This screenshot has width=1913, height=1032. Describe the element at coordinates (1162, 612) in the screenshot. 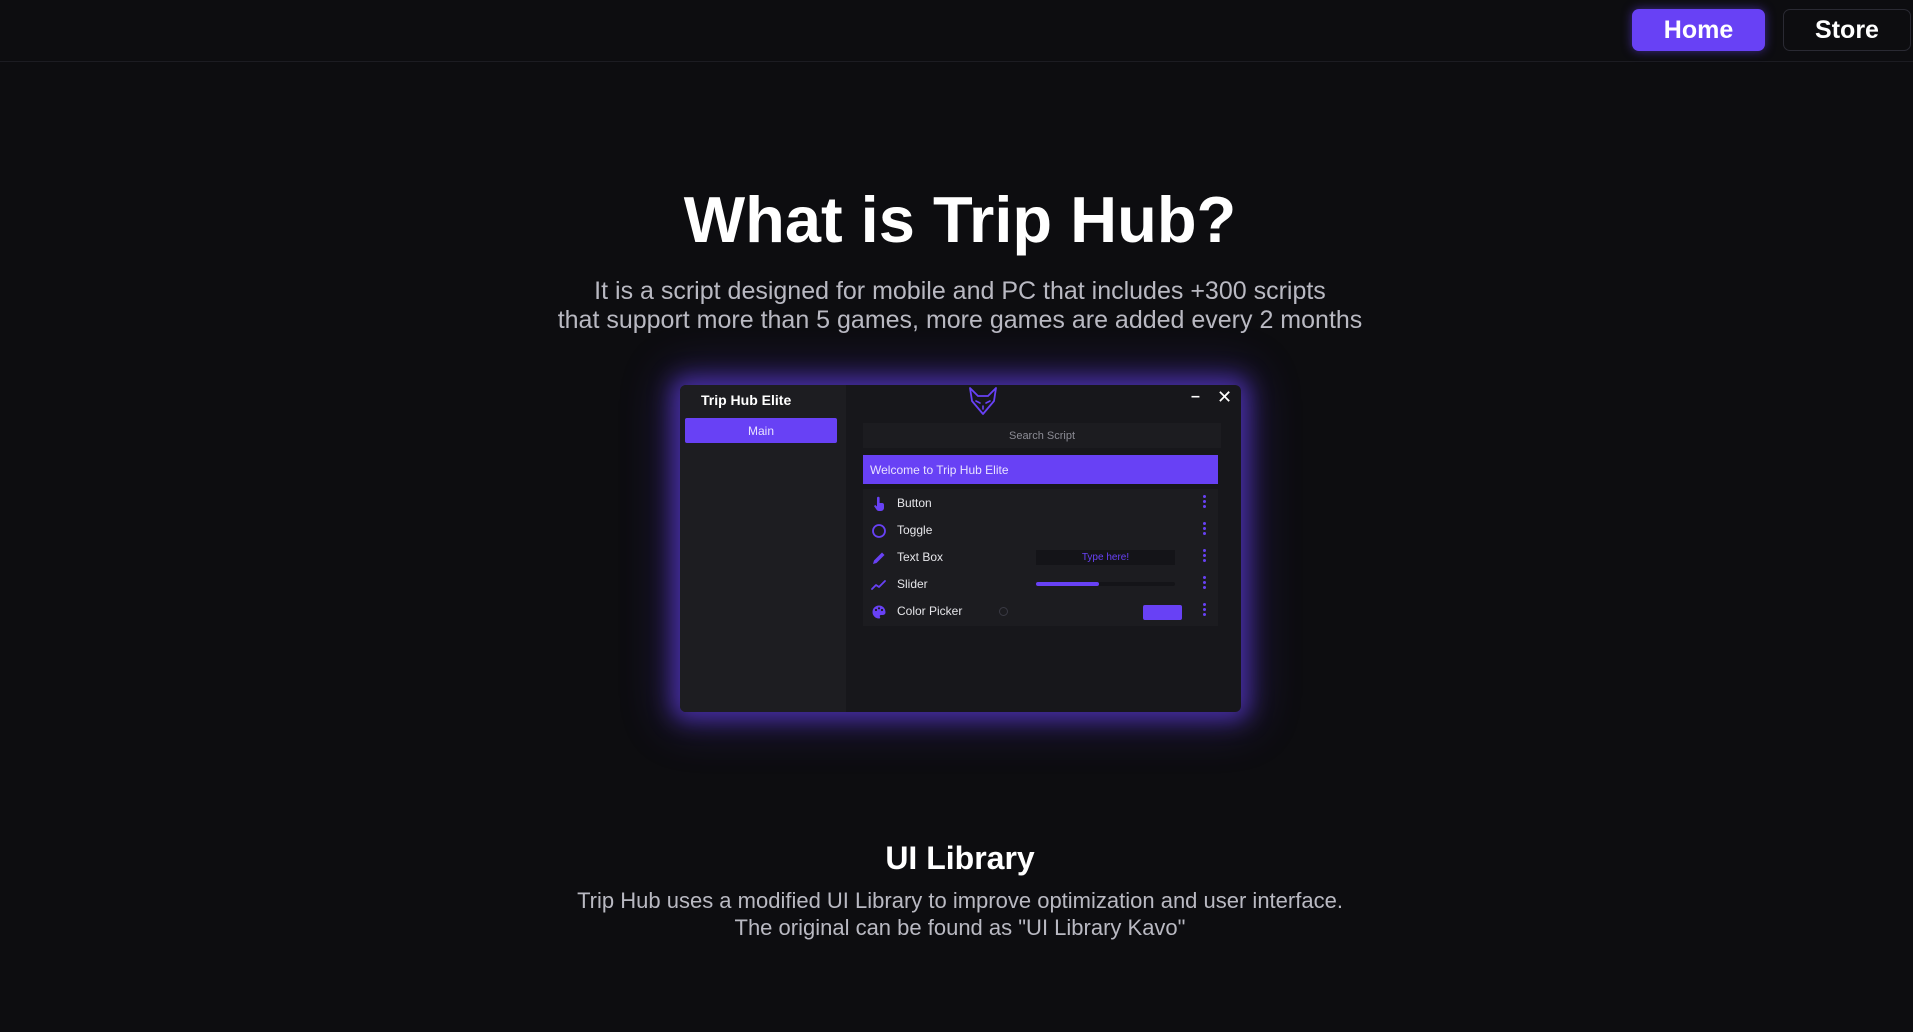

I see `preview-color-swatch` at that location.